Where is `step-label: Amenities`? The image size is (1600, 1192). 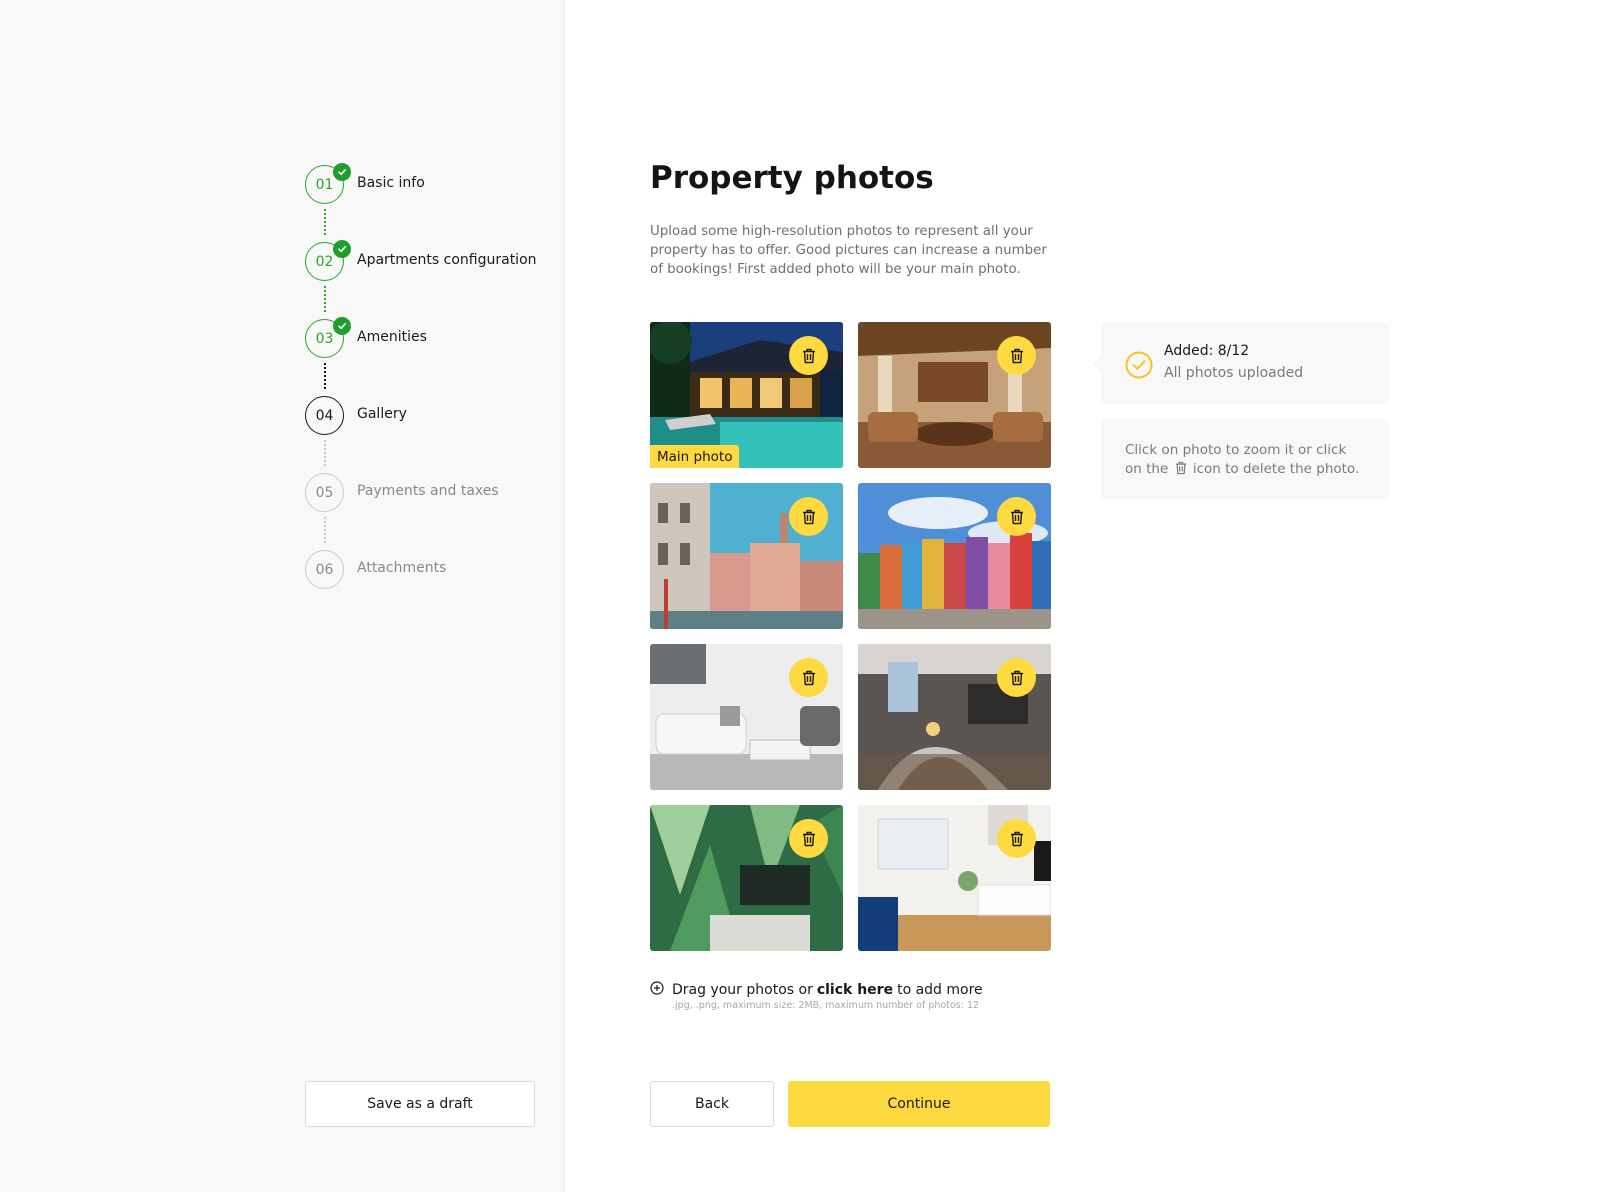 step-label: Amenities is located at coordinates (392, 337).